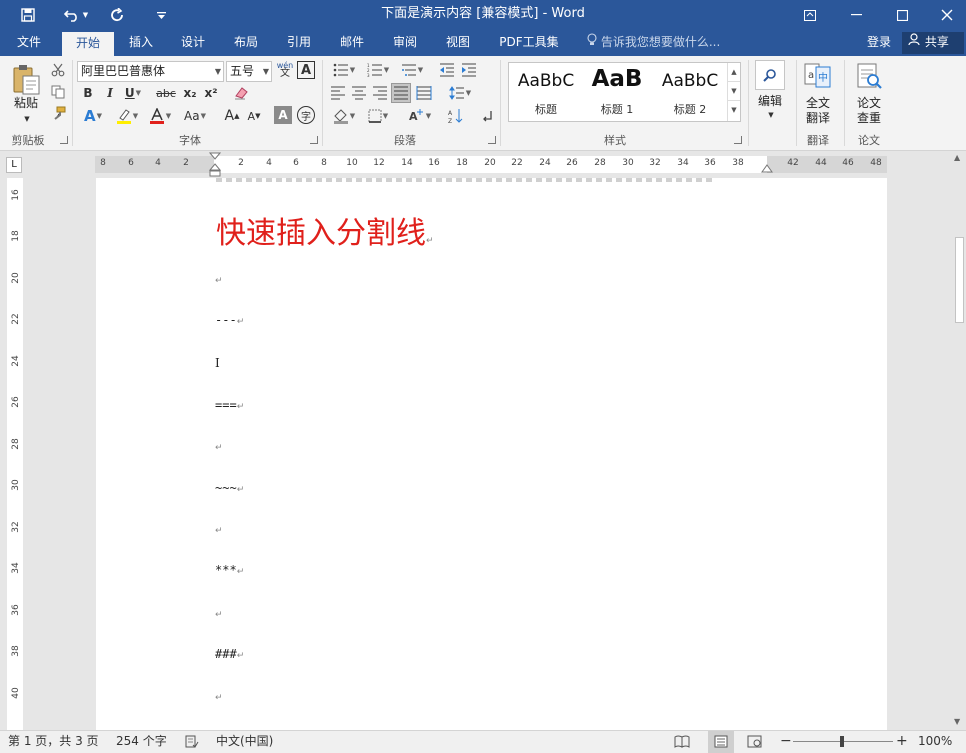 The height and width of the screenshot is (753, 966). I want to click on paragraph: ###↵, so click(229, 654).